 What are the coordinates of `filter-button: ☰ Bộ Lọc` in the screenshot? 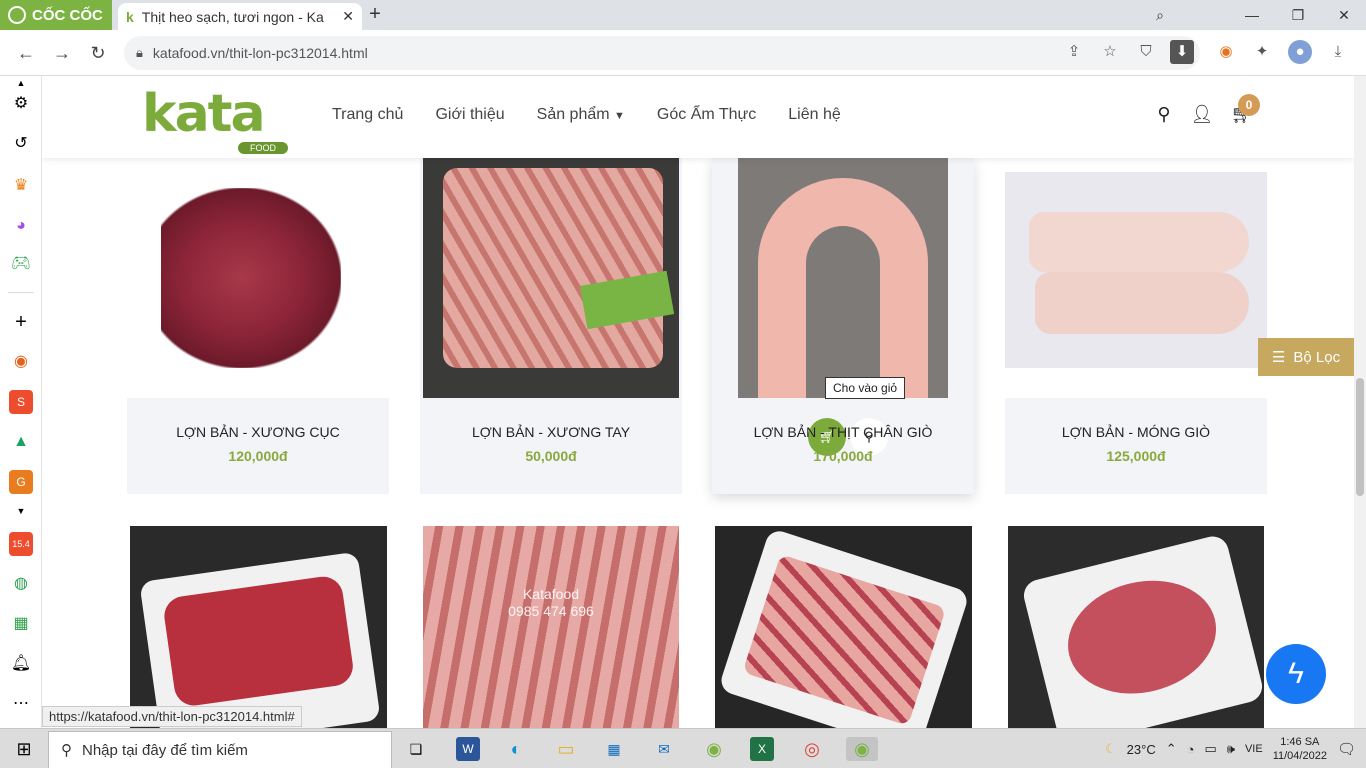 It's located at (1306, 357).